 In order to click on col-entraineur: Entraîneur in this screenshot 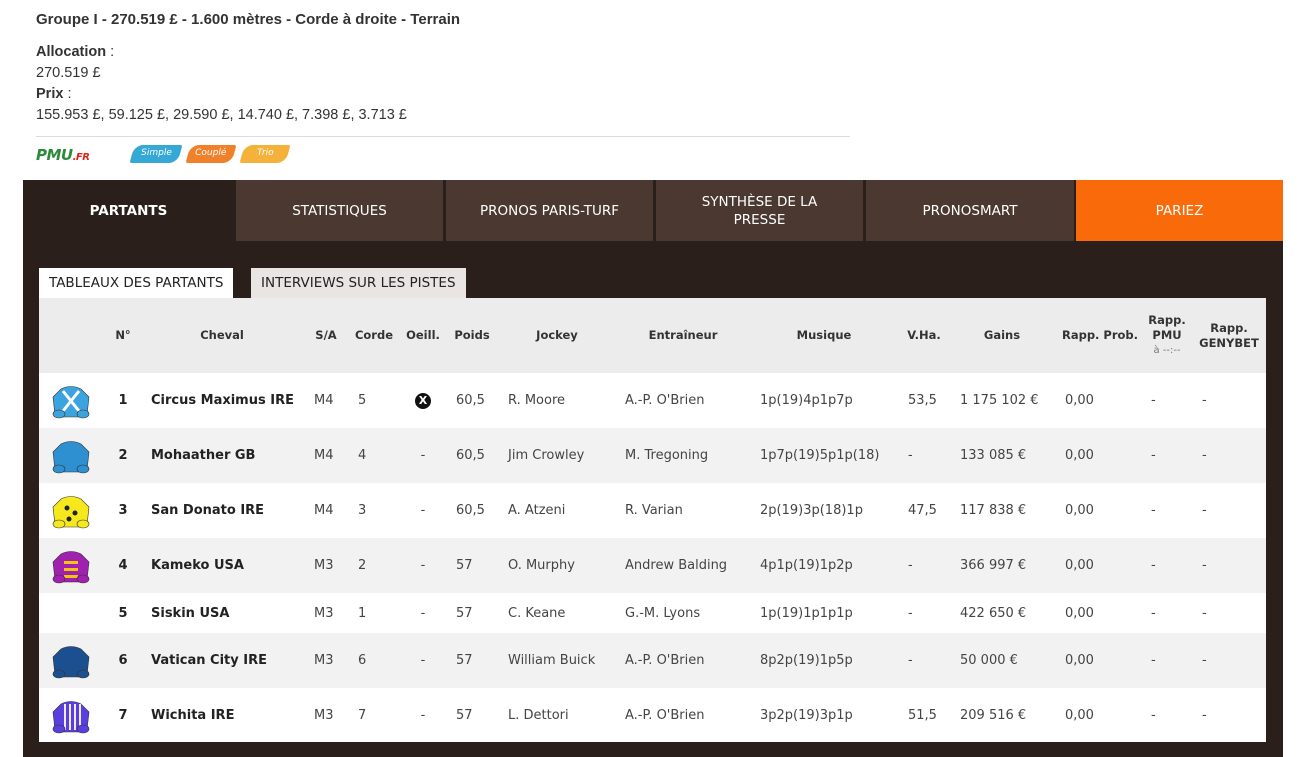, I will do `click(683, 335)`.